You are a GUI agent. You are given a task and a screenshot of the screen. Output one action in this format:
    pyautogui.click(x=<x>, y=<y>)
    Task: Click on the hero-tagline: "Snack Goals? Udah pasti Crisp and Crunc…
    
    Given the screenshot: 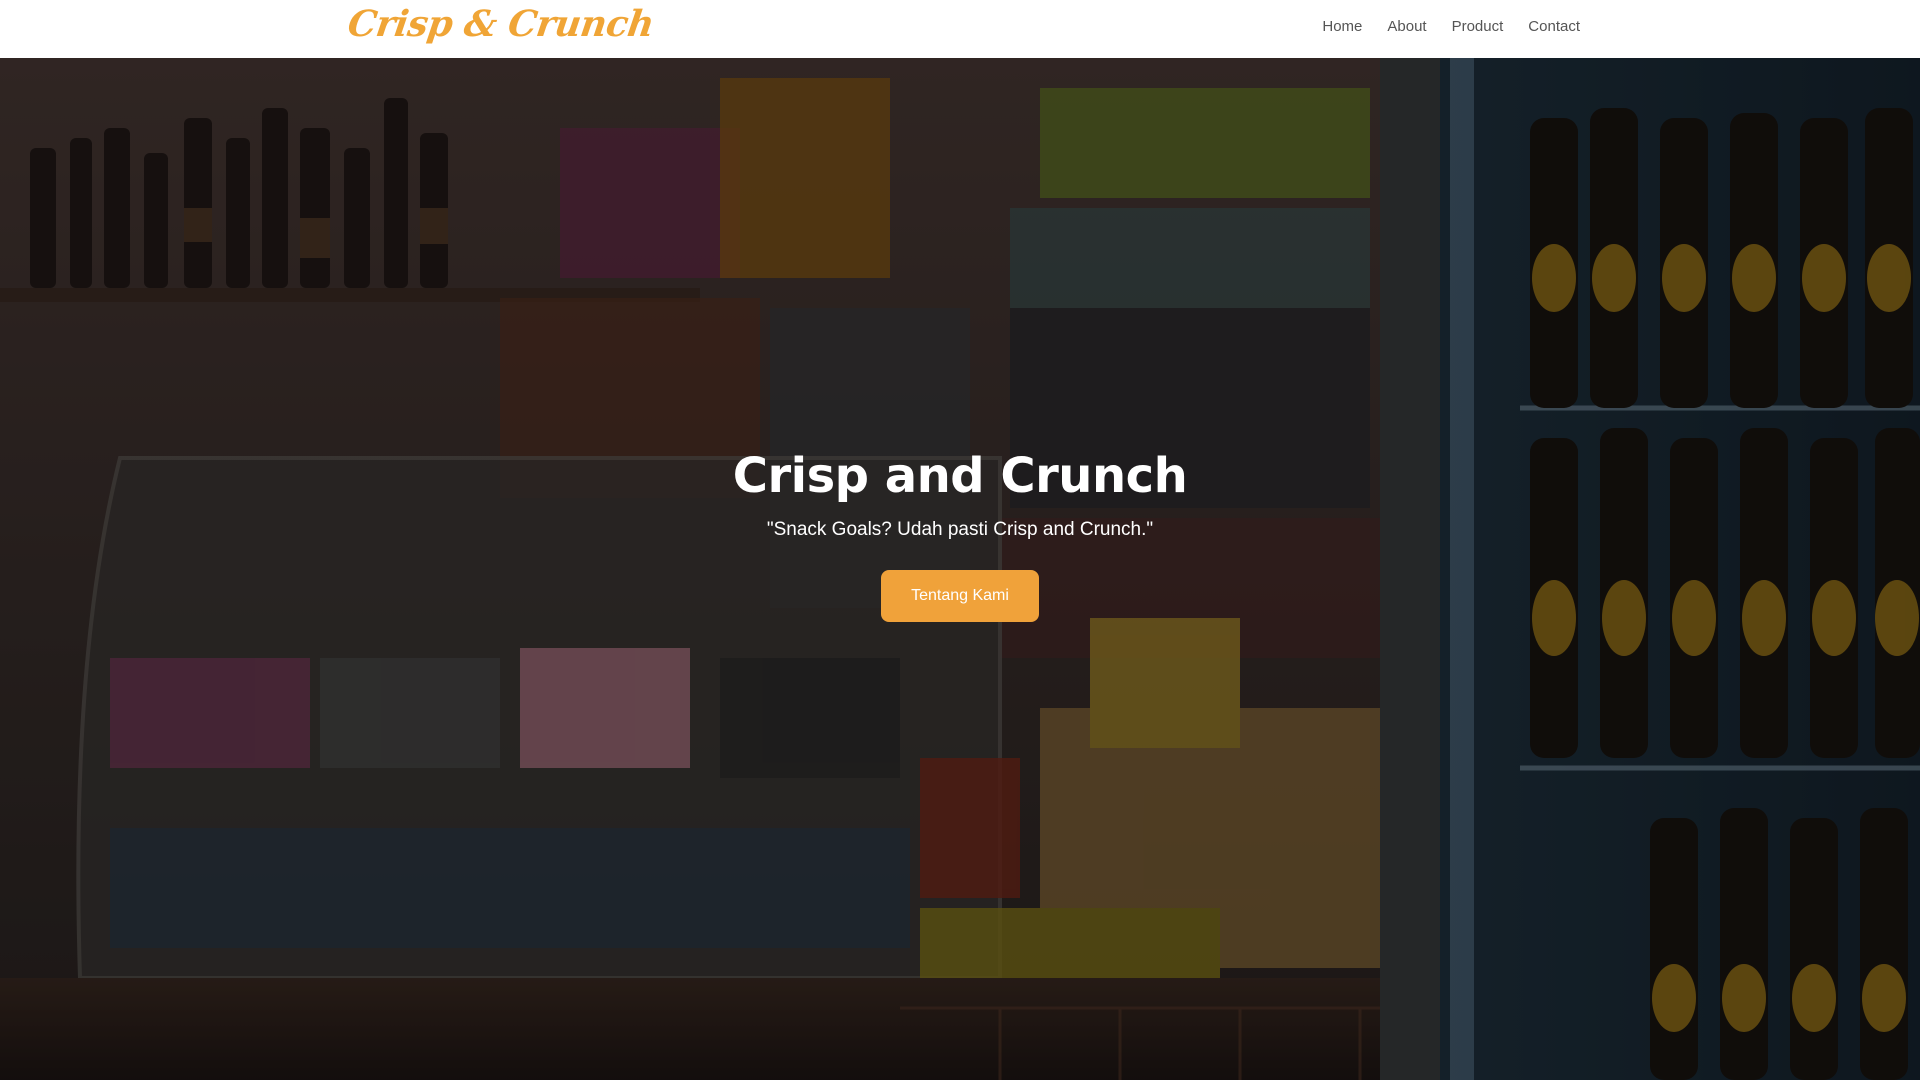 What is the action you would take?
    pyautogui.click(x=960, y=529)
    